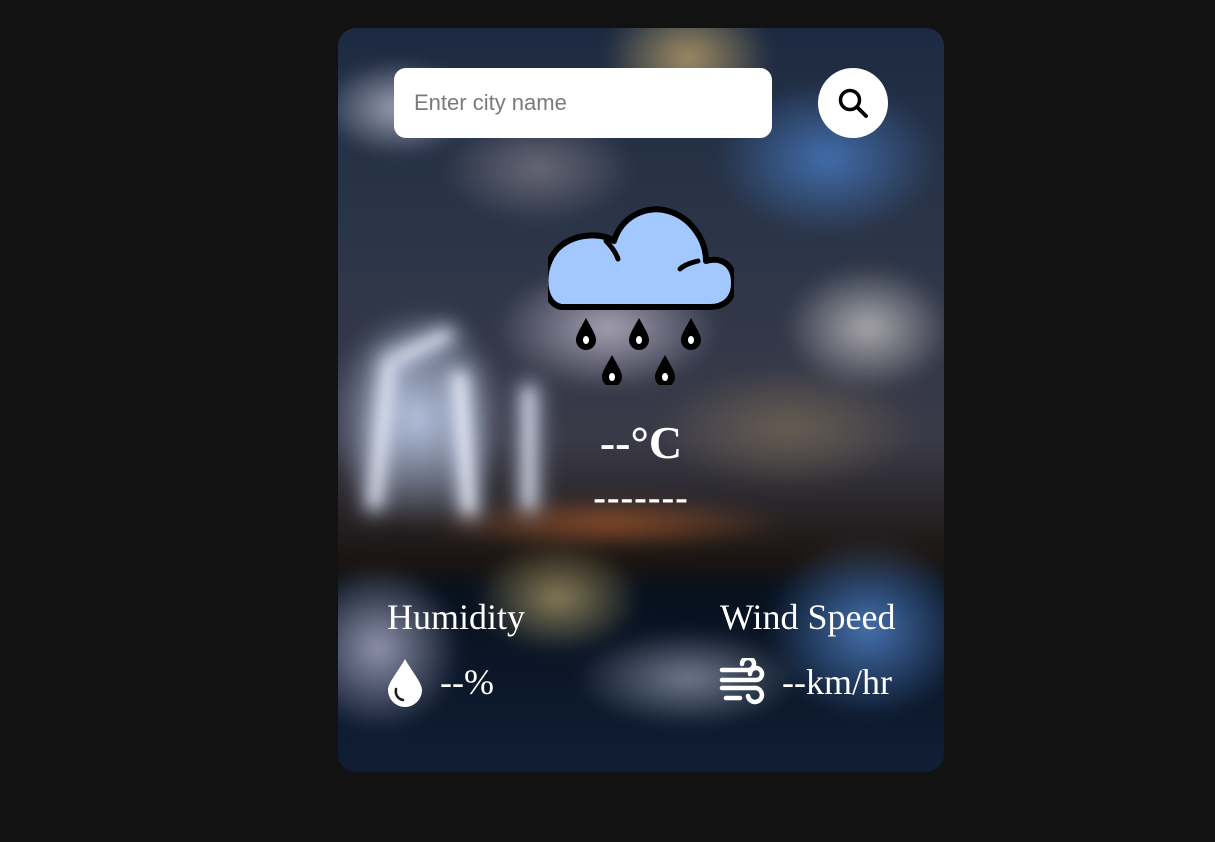 The width and height of the screenshot is (1215, 842). I want to click on city-search-input, so click(583, 103).